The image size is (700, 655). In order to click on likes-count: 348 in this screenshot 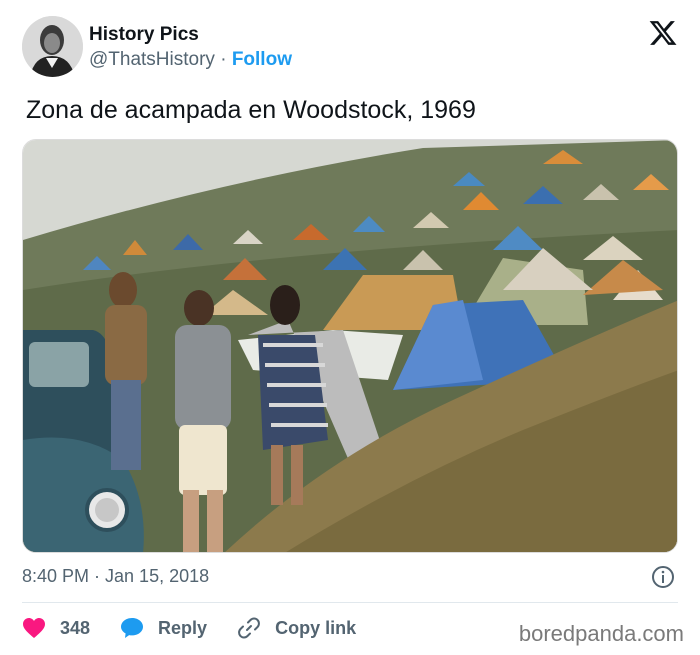, I will do `click(75, 627)`.